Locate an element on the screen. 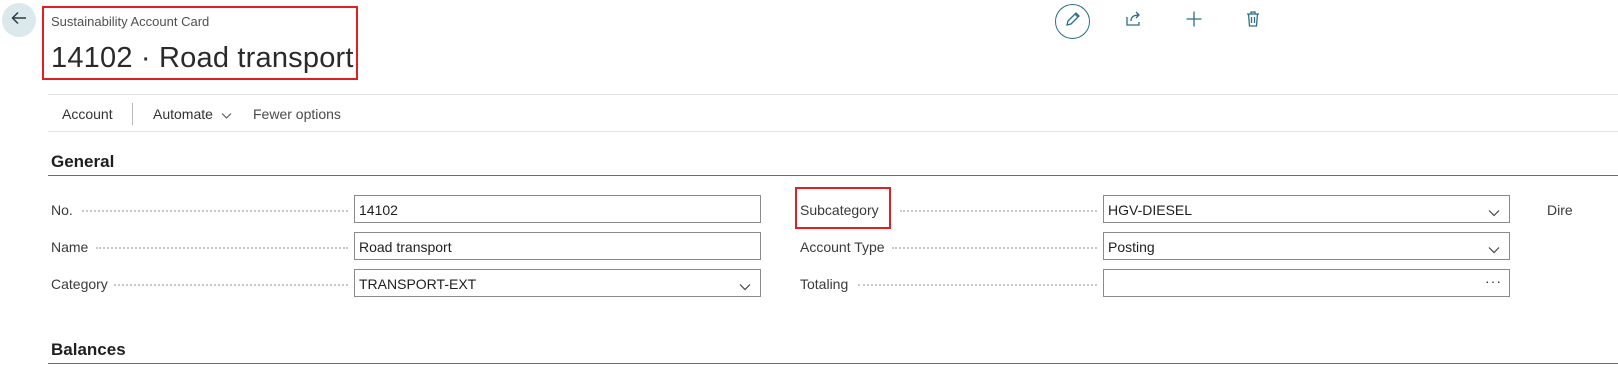  action-automate: Automate is located at coordinates (192, 114).